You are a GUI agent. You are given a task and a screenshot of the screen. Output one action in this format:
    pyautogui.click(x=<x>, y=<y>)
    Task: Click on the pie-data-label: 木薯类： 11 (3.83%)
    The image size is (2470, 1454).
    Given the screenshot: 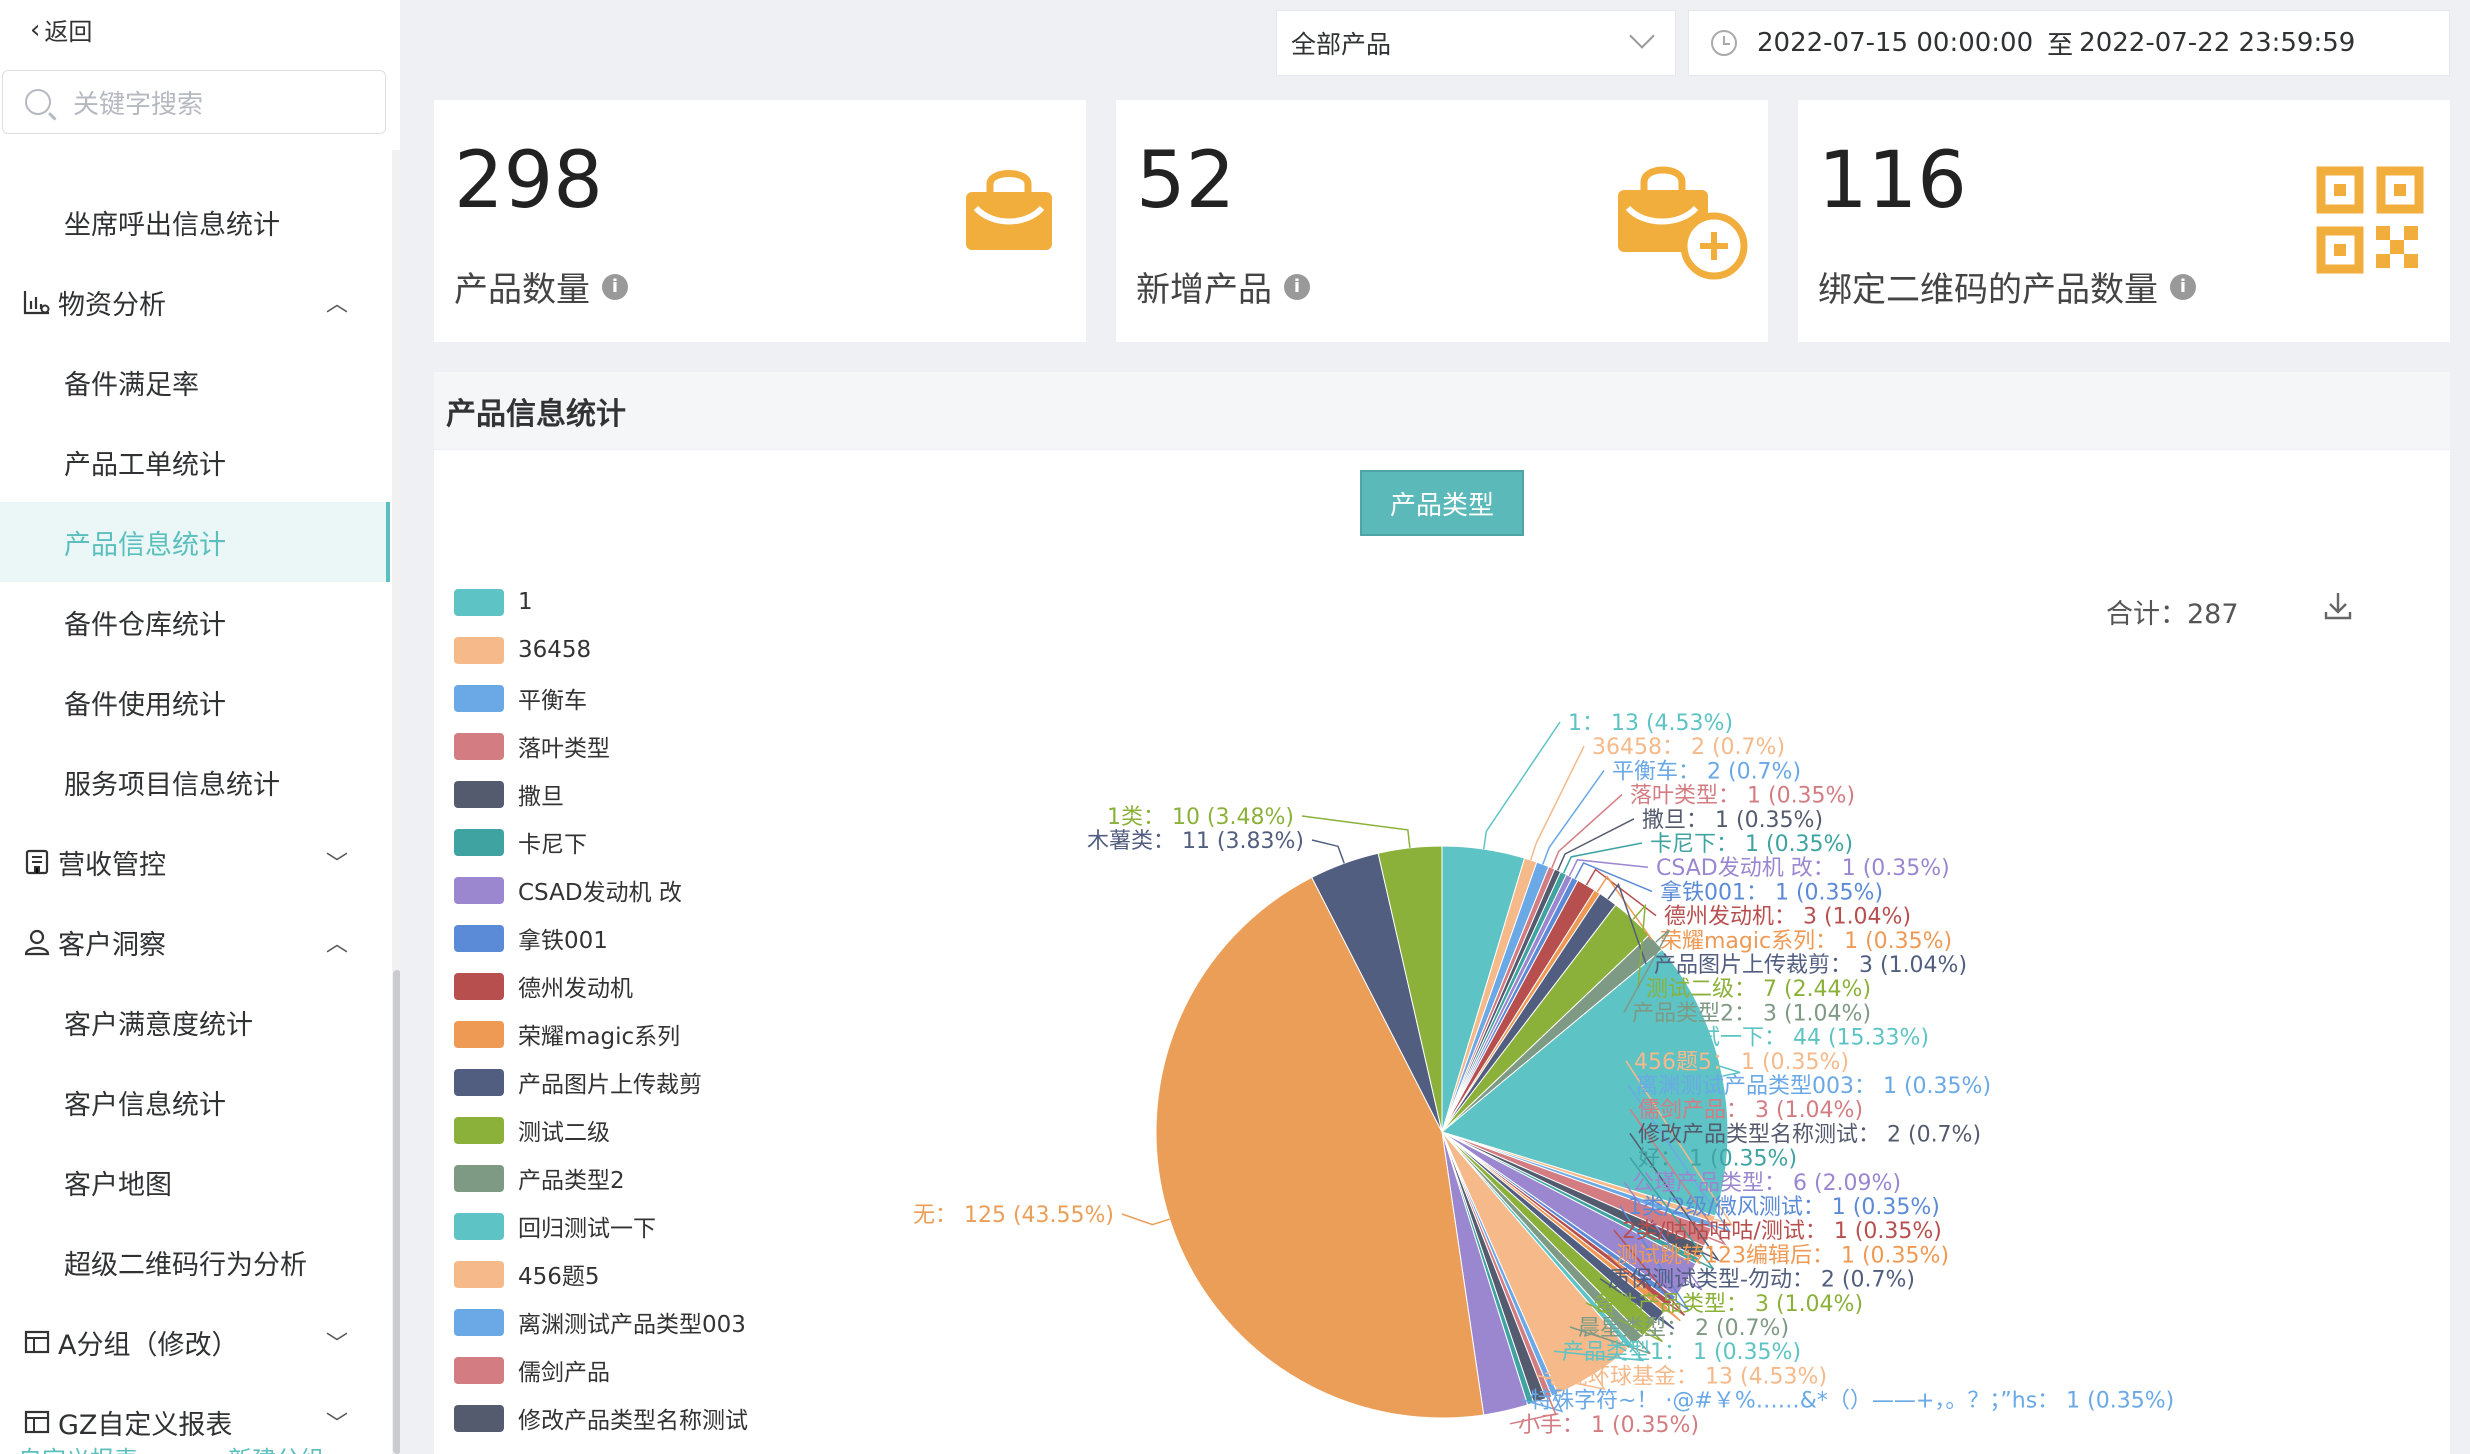 What is the action you would take?
    pyautogui.click(x=1195, y=841)
    